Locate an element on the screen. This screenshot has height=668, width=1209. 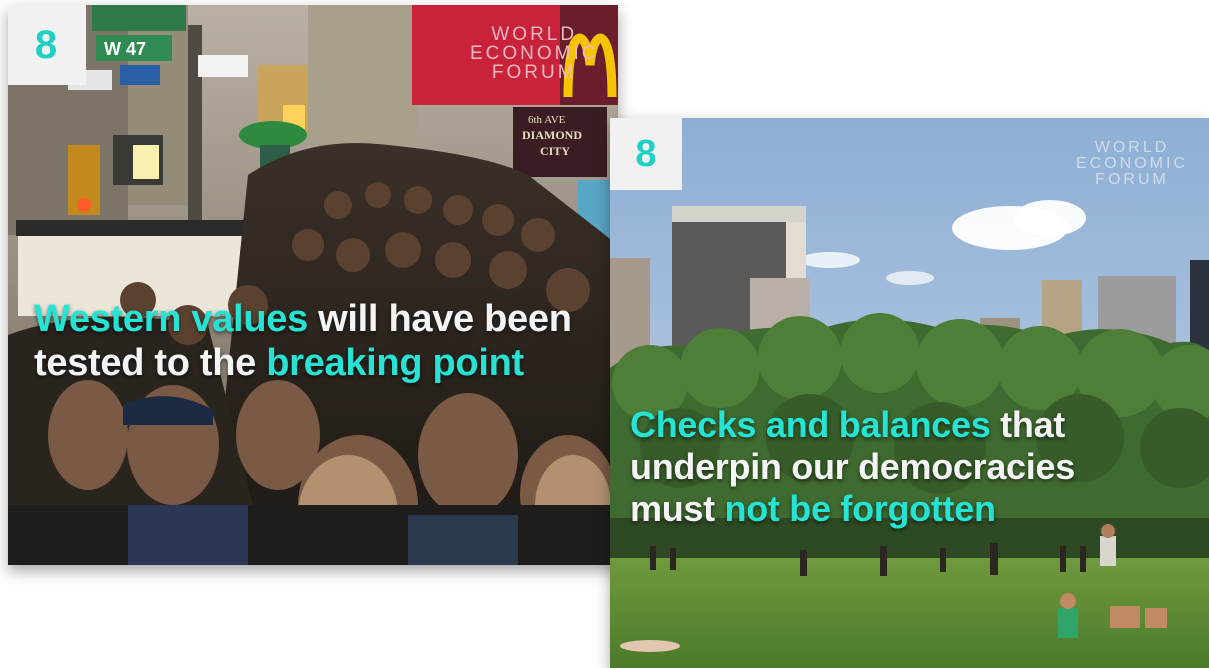
caption-text: must is located at coordinates (677, 508).